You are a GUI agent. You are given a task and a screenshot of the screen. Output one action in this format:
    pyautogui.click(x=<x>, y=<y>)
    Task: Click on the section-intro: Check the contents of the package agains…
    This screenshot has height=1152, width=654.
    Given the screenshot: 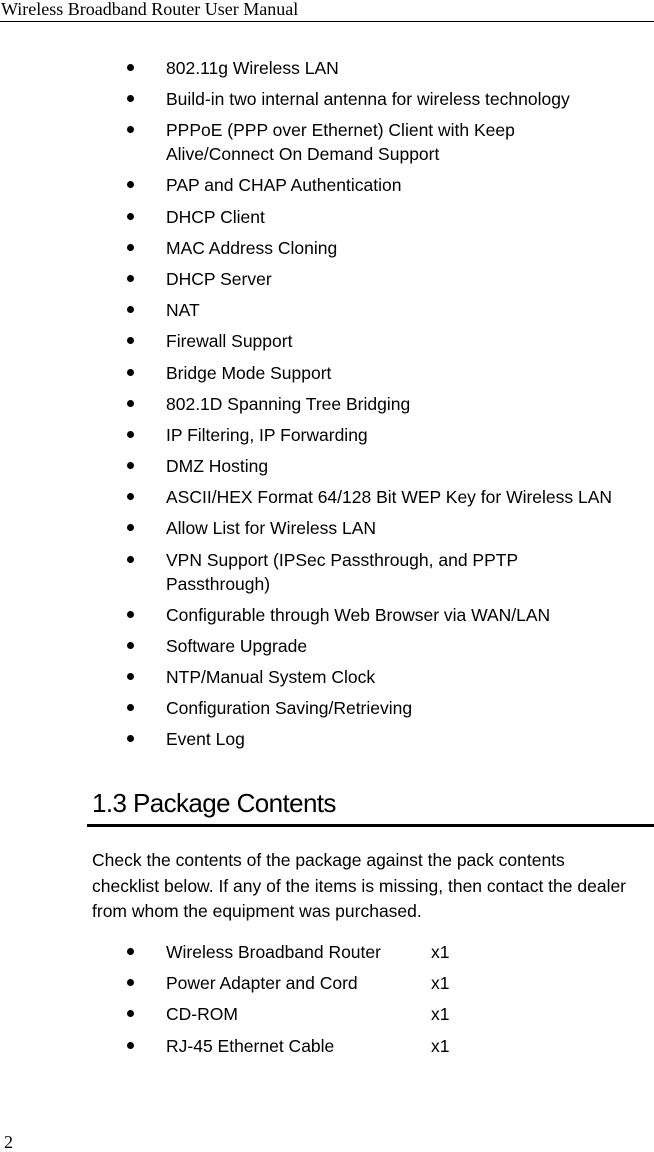 What is the action you would take?
    pyautogui.click(x=359, y=885)
    